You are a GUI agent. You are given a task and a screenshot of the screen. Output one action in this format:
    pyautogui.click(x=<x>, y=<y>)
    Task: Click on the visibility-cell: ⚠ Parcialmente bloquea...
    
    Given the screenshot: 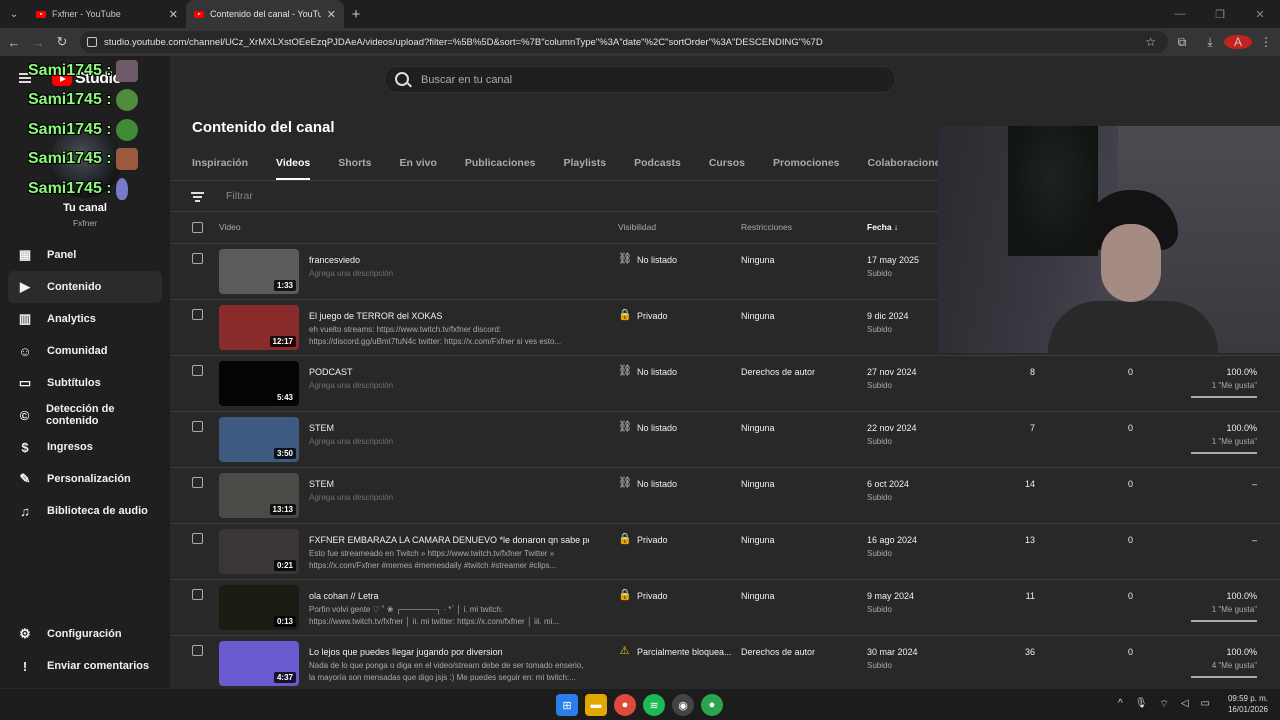 What is the action you would take?
    pyautogui.click(x=675, y=651)
    